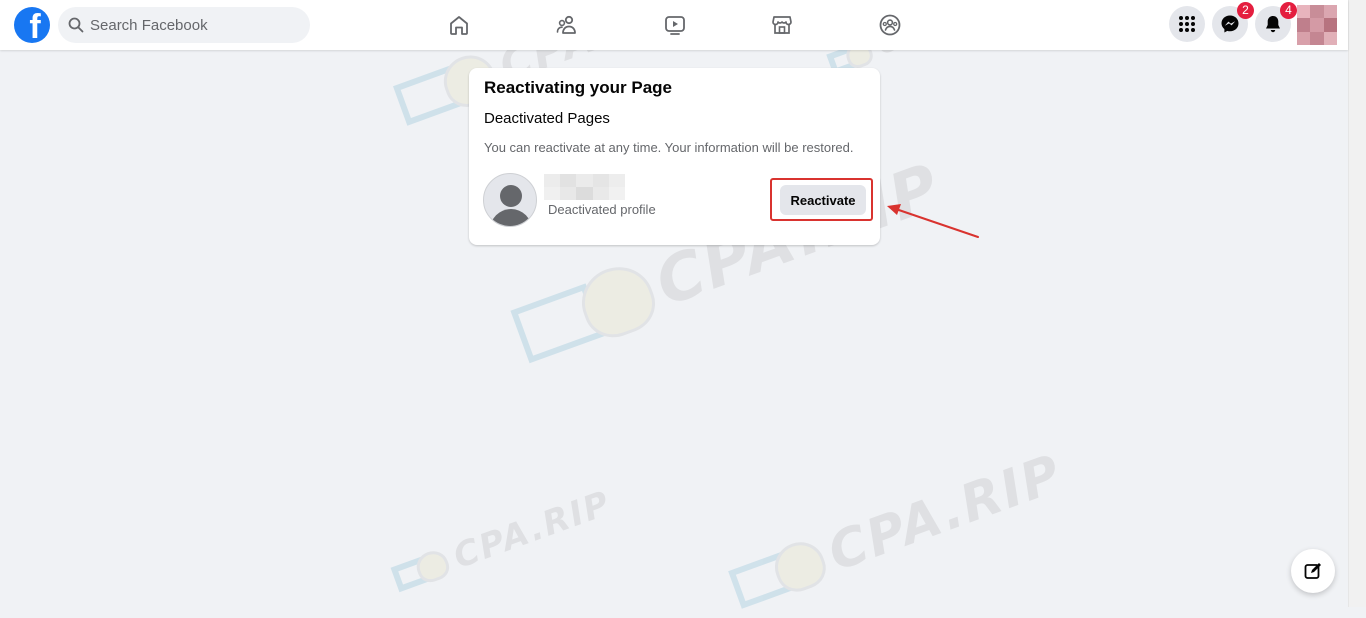  Describe the element at coordinates (1317, 25) in the screenshot. I see `account-avatar` at that location.